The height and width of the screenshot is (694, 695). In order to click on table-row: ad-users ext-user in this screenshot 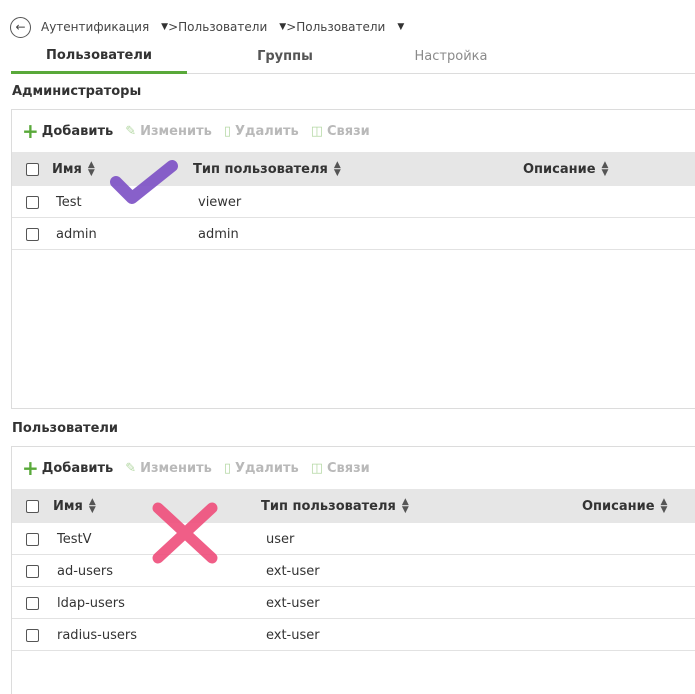, I will do `click(353, 571)`.